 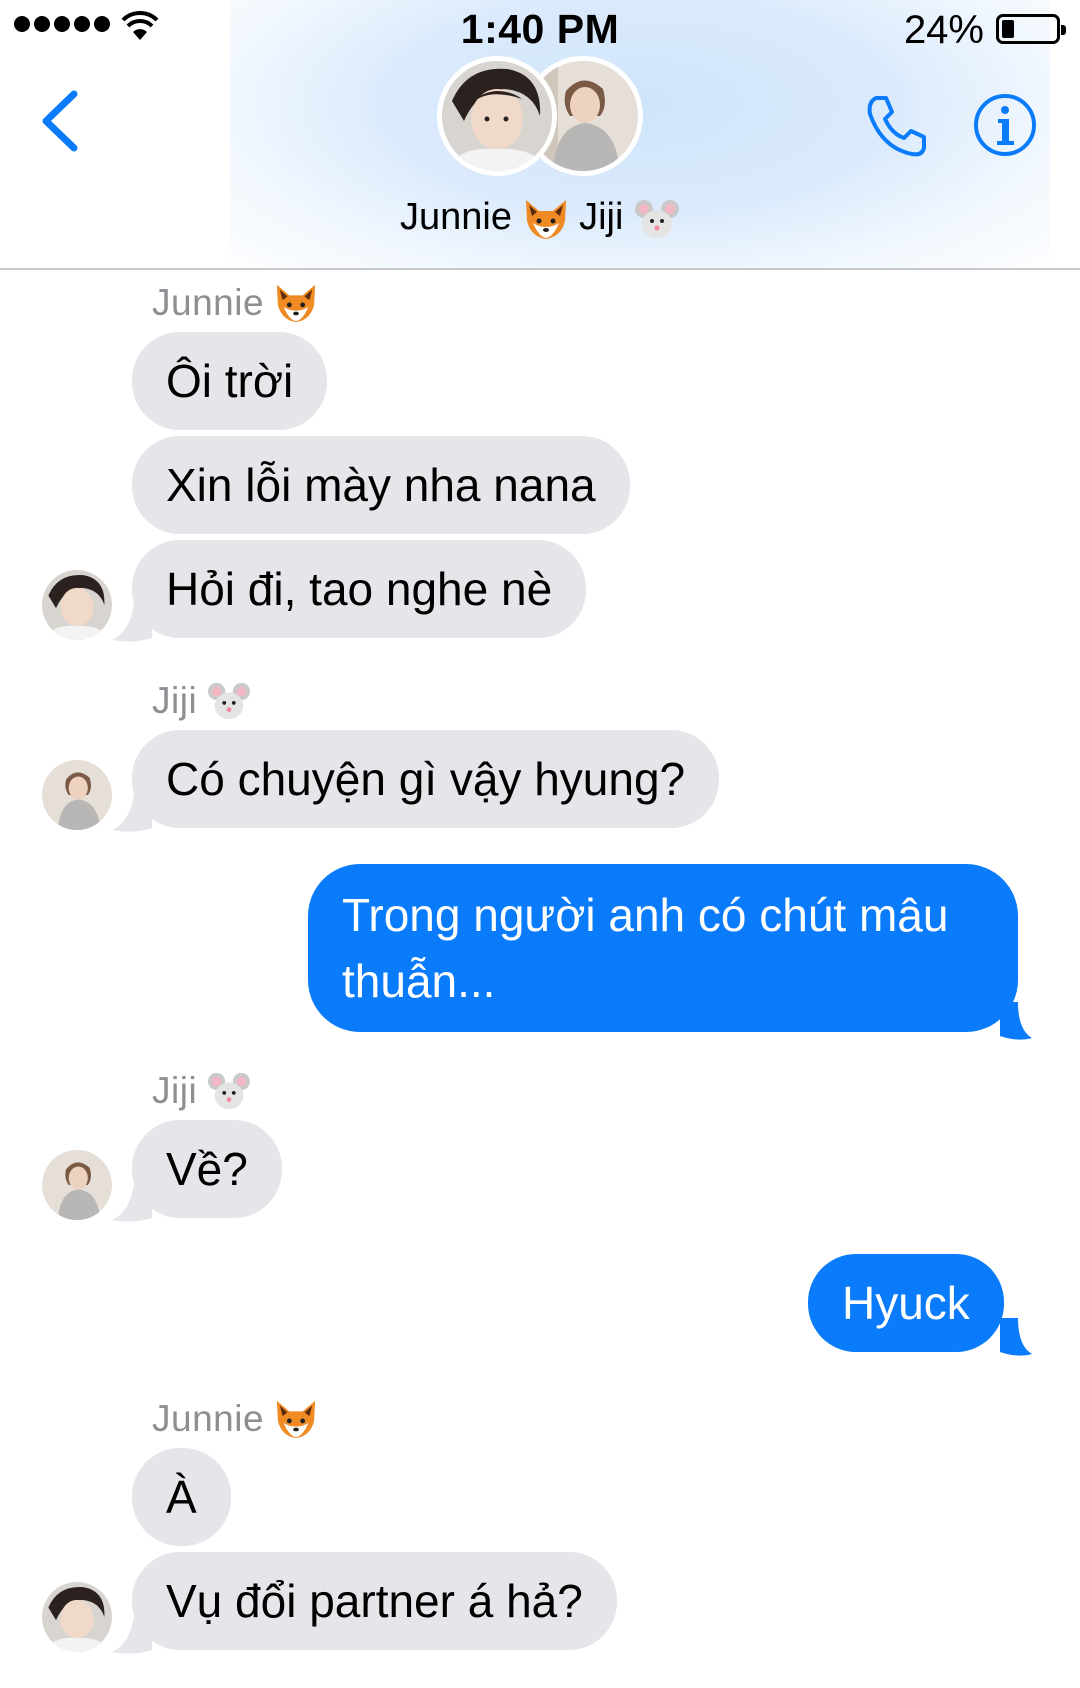 I want to click on back-chevron-icon, so click(x=60, y=121).